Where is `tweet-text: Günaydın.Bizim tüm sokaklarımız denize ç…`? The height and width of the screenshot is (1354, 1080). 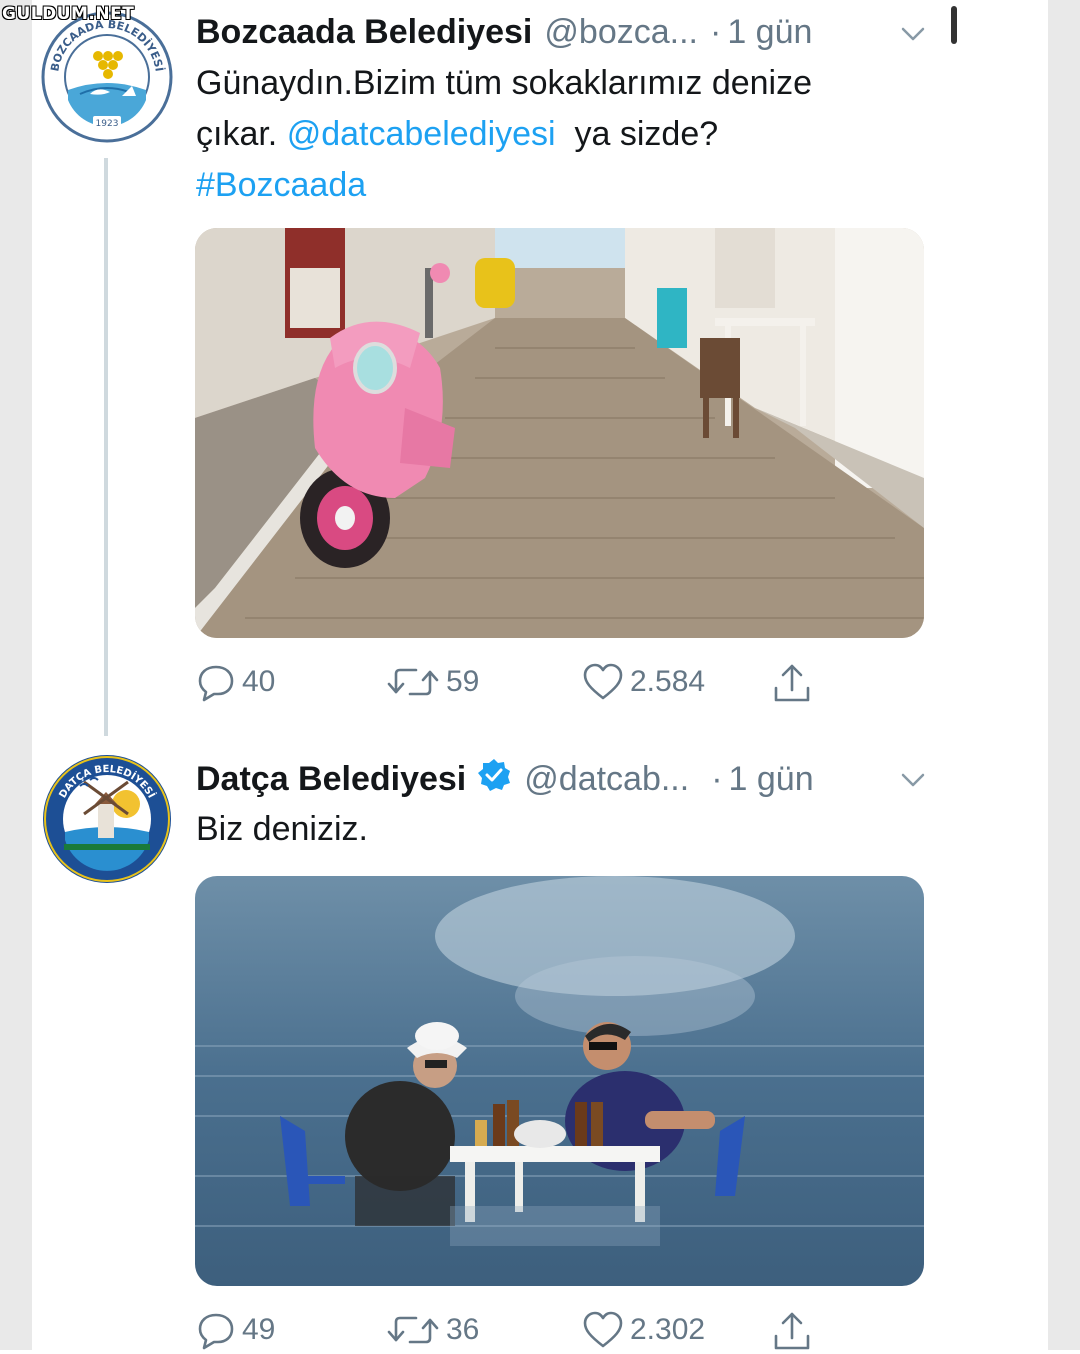
tweet-text: Günaydın.Bizim tüm sokaklarımız denize ç… is located at coordinates (561, 134).